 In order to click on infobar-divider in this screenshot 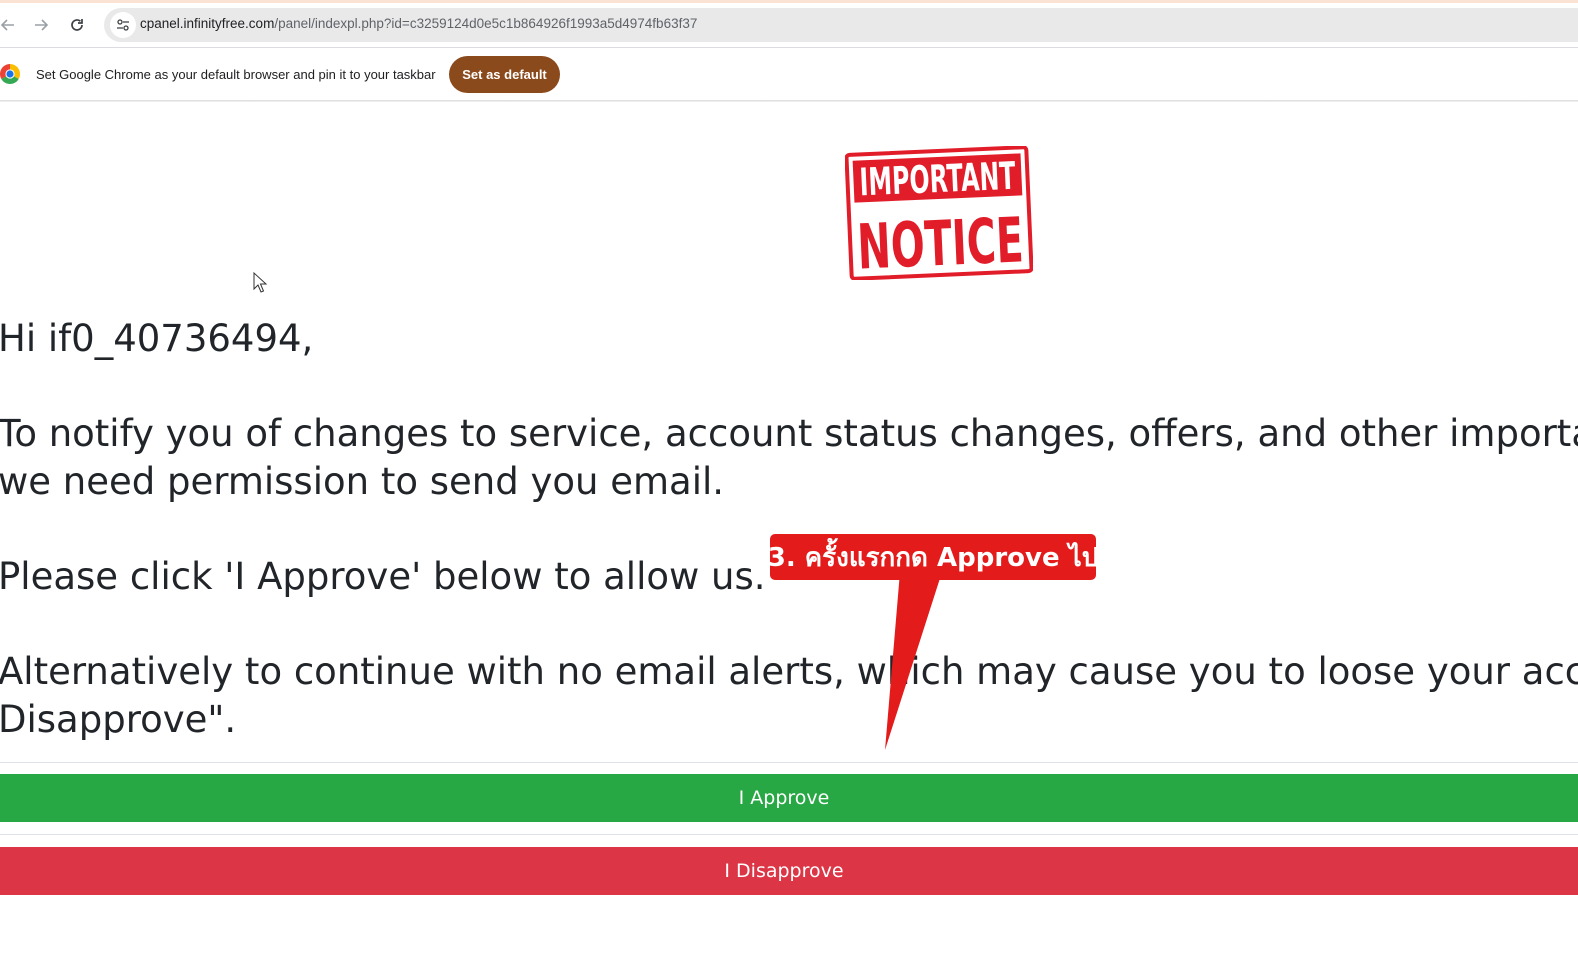, I will do `click(789, 101)`.